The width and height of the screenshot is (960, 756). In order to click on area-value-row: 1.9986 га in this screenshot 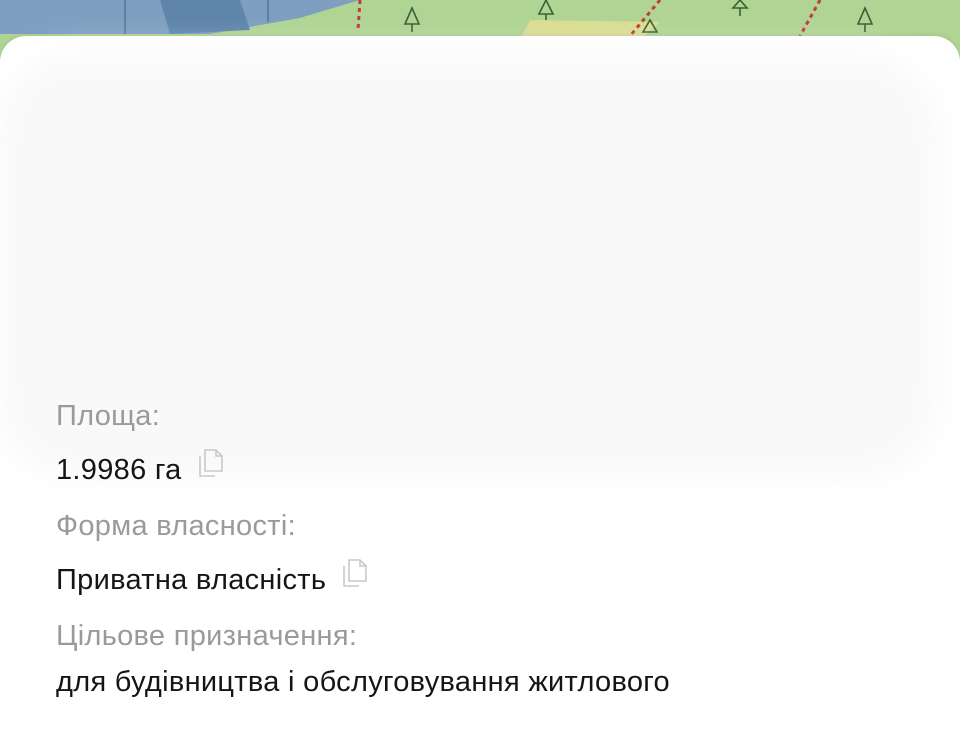, I will do `click(141, 467)`.